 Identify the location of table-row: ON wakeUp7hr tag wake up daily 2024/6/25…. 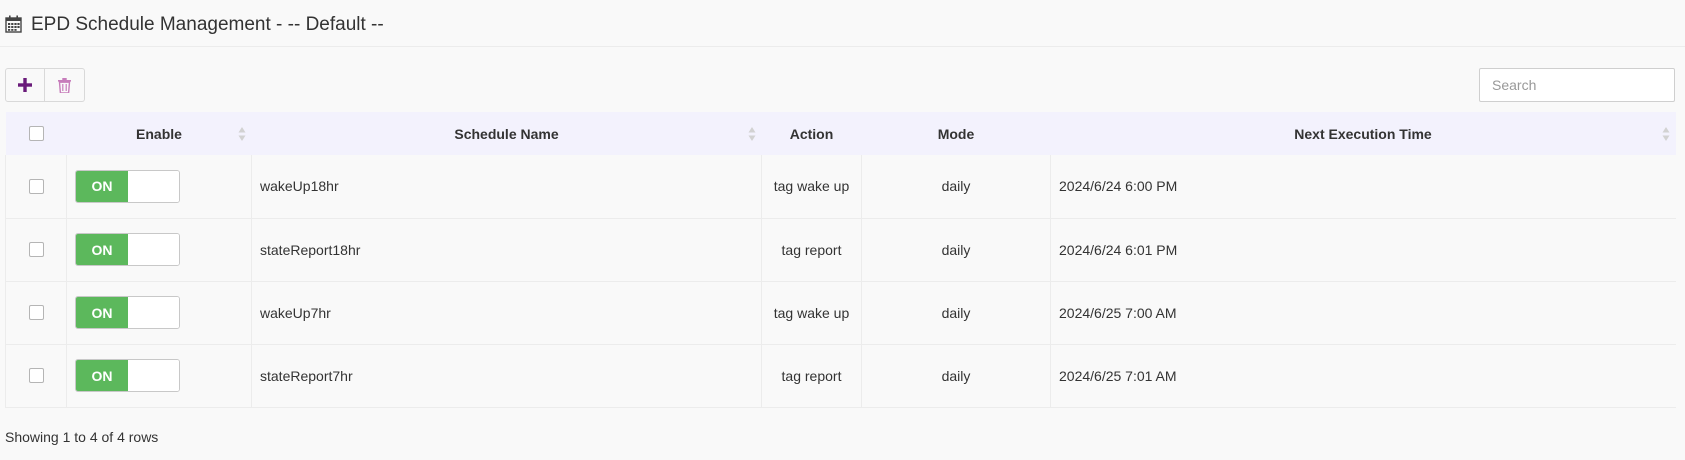
(840, 312).